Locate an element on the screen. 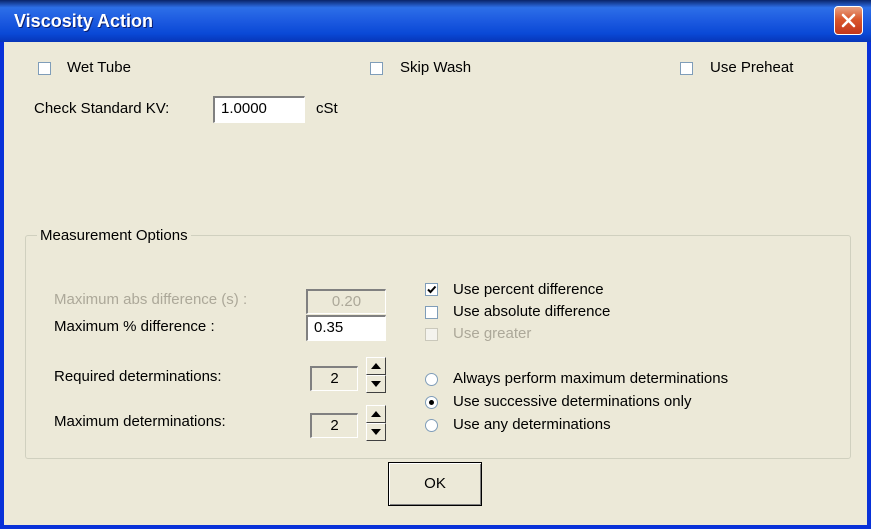 This screenshot has width=871, height=529. check-icon is located at coordinates (432, 289).